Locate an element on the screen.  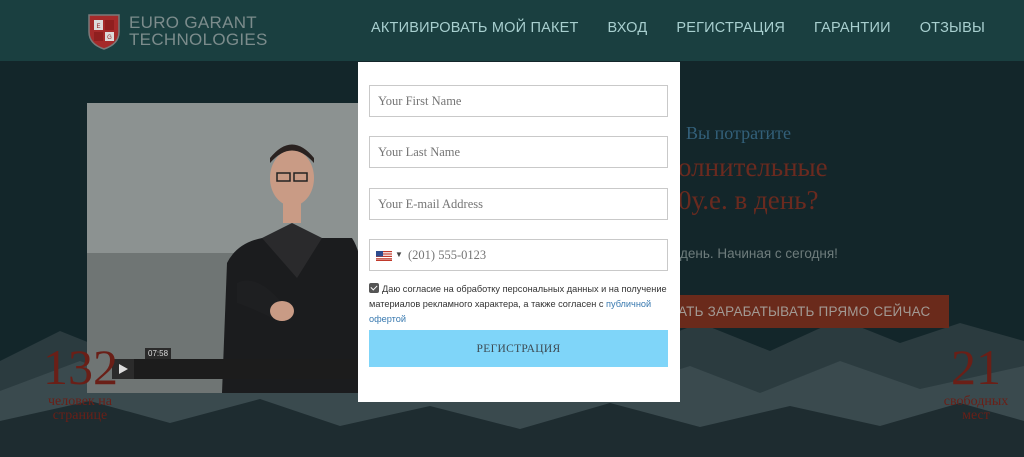
visitors-counter: 132 is located at coordinates (80, 367).